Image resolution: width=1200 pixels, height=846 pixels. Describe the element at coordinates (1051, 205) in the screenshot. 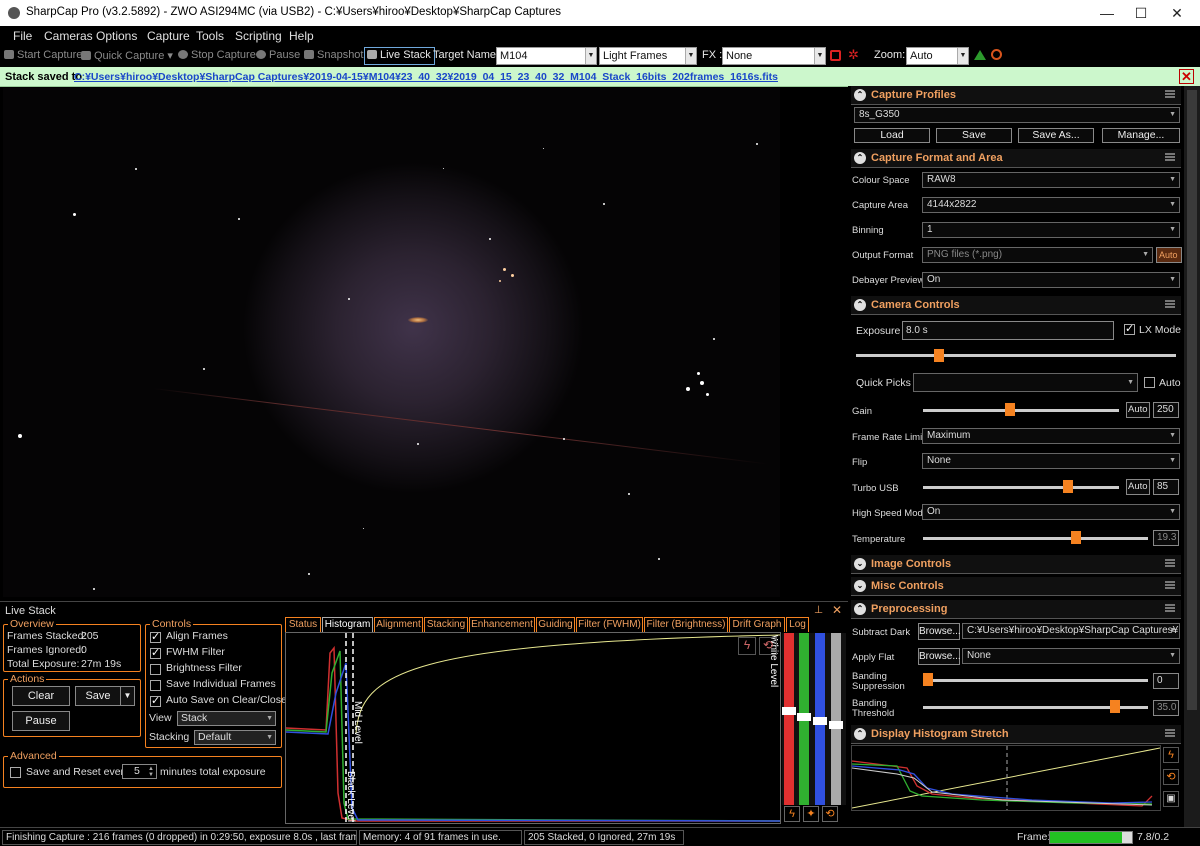

I see `capture-area-dropdown: 4144x2822 ▼` at that location.